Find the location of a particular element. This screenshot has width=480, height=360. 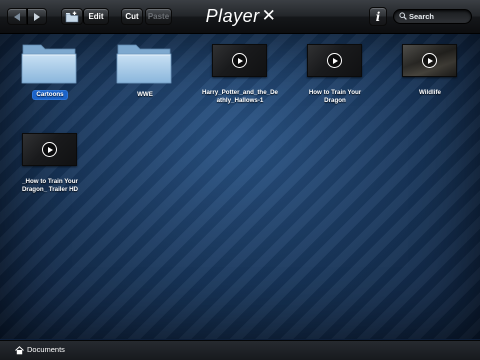

search-icon is located at coordinates (403, 16).